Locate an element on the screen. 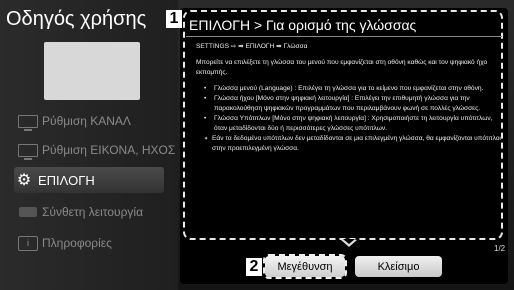 The width and height of the screenshot is (514, 290). tv-channel-icon is located at coordinates (28, 122).